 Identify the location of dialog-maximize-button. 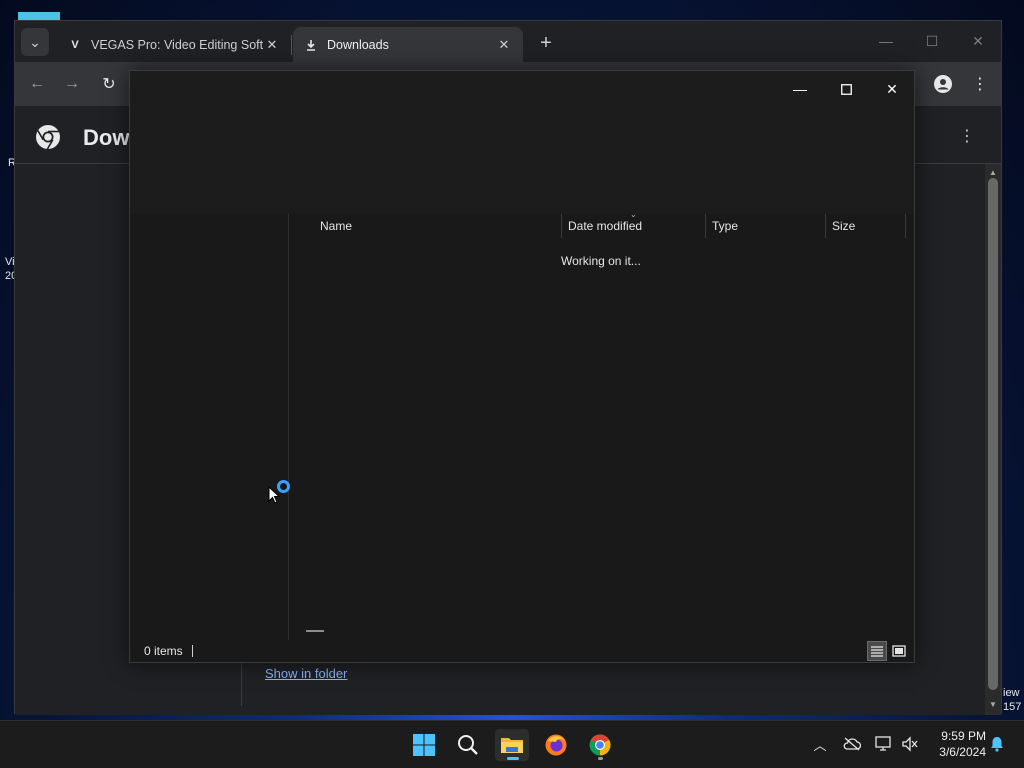
(846, 89).